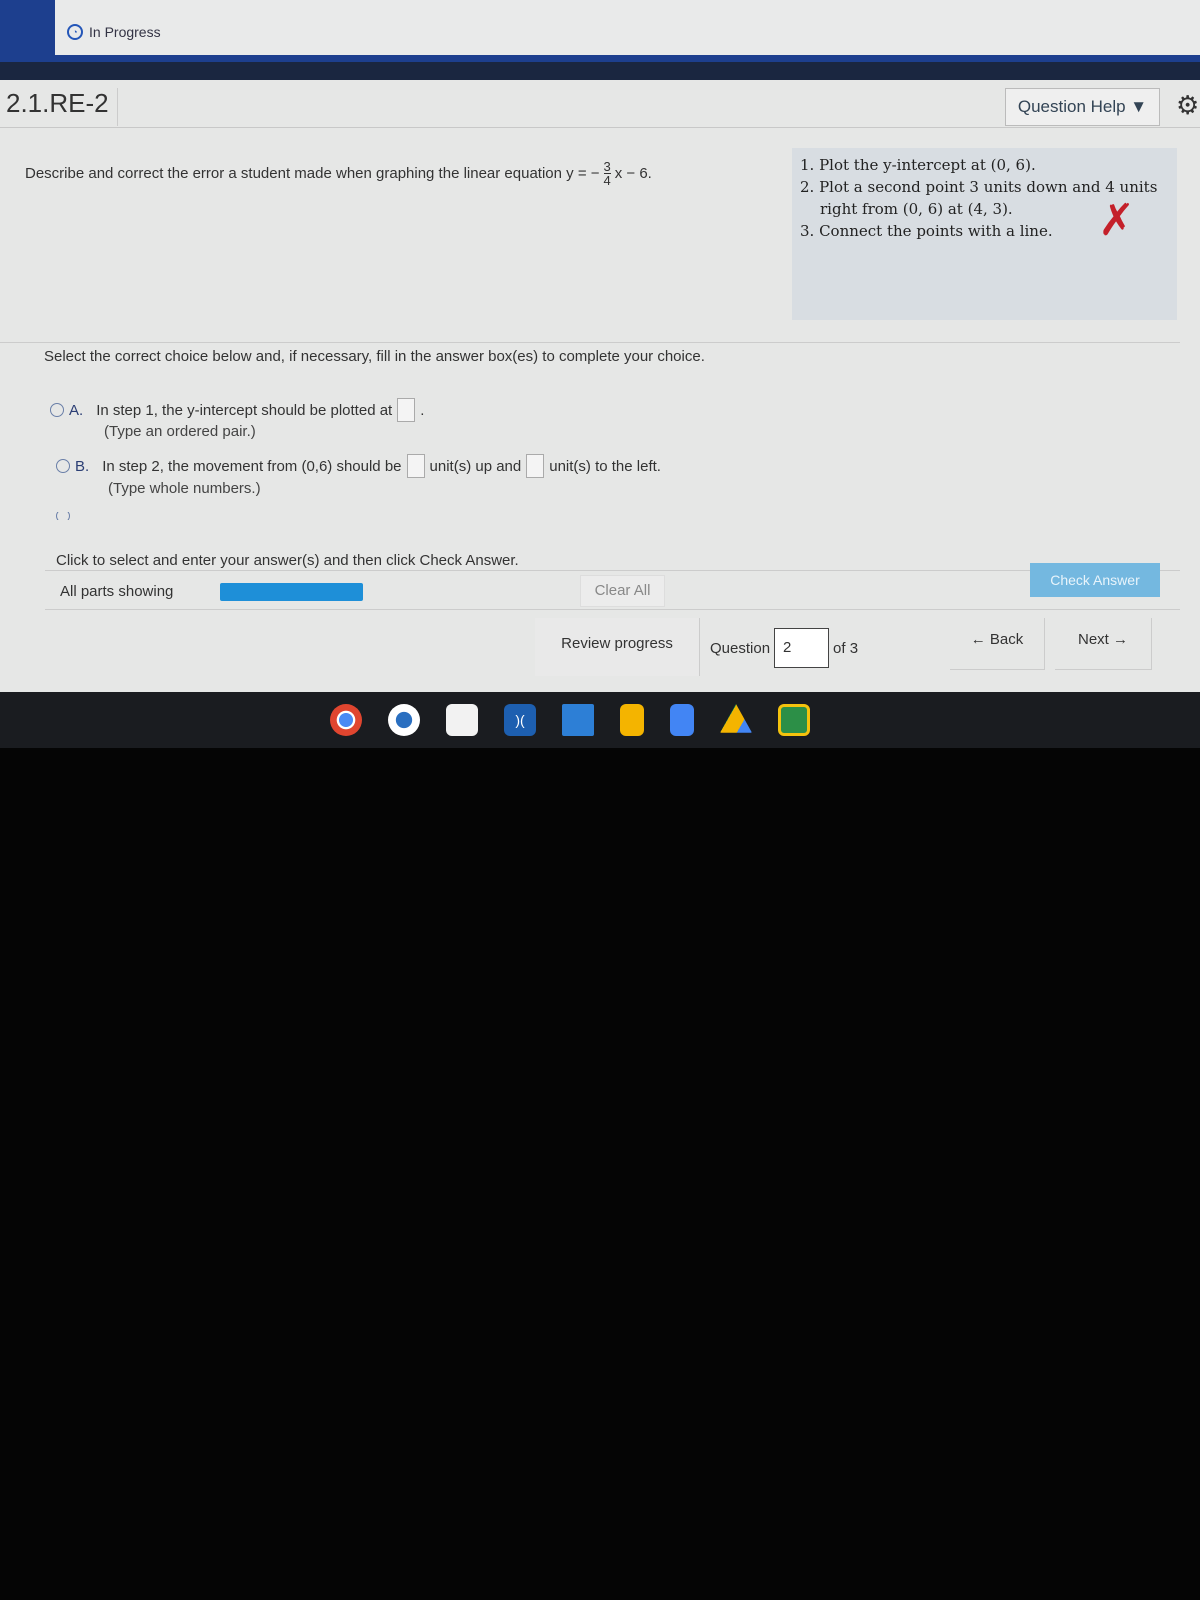  I want to click on question-total: of 3, so click(846, 648).